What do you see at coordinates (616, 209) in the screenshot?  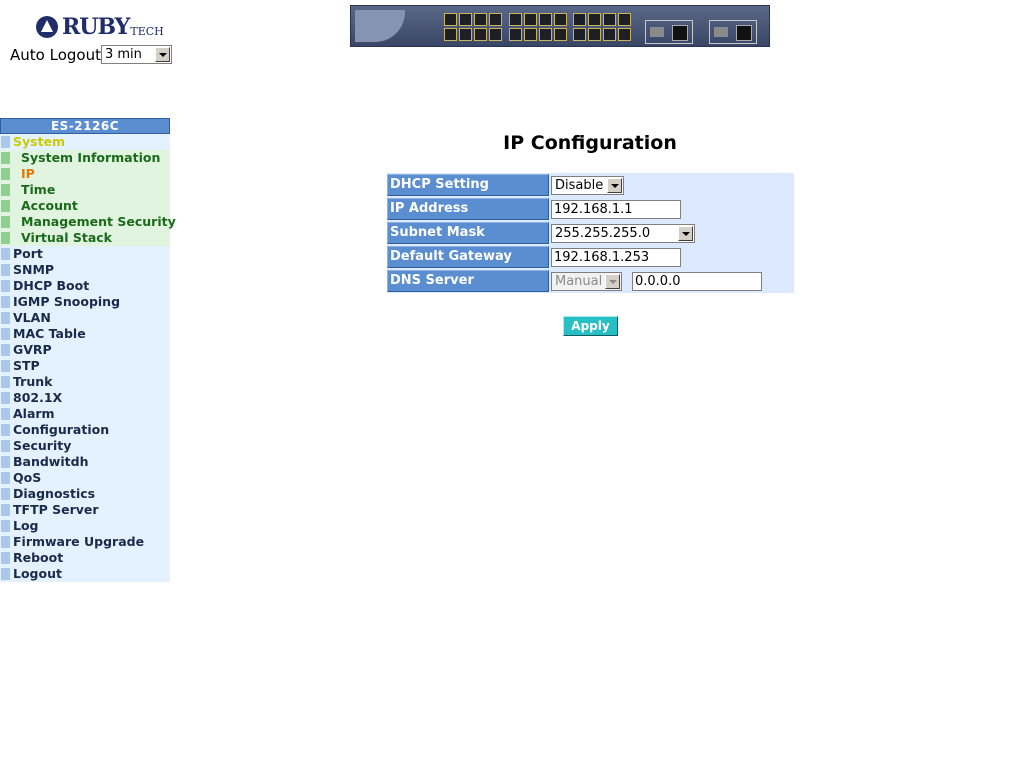 I see `ip-address-input: 192.168.1.1` at bounding box center [616, 209].